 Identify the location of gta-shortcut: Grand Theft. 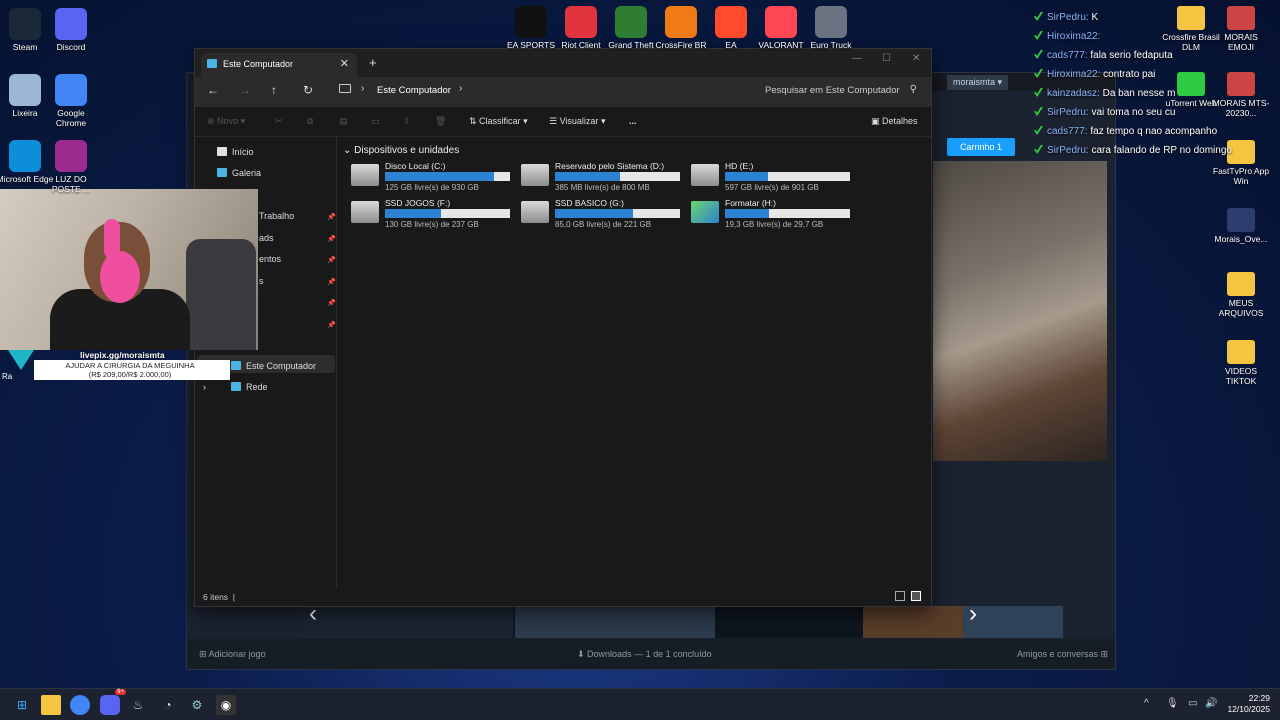
(631, 28).